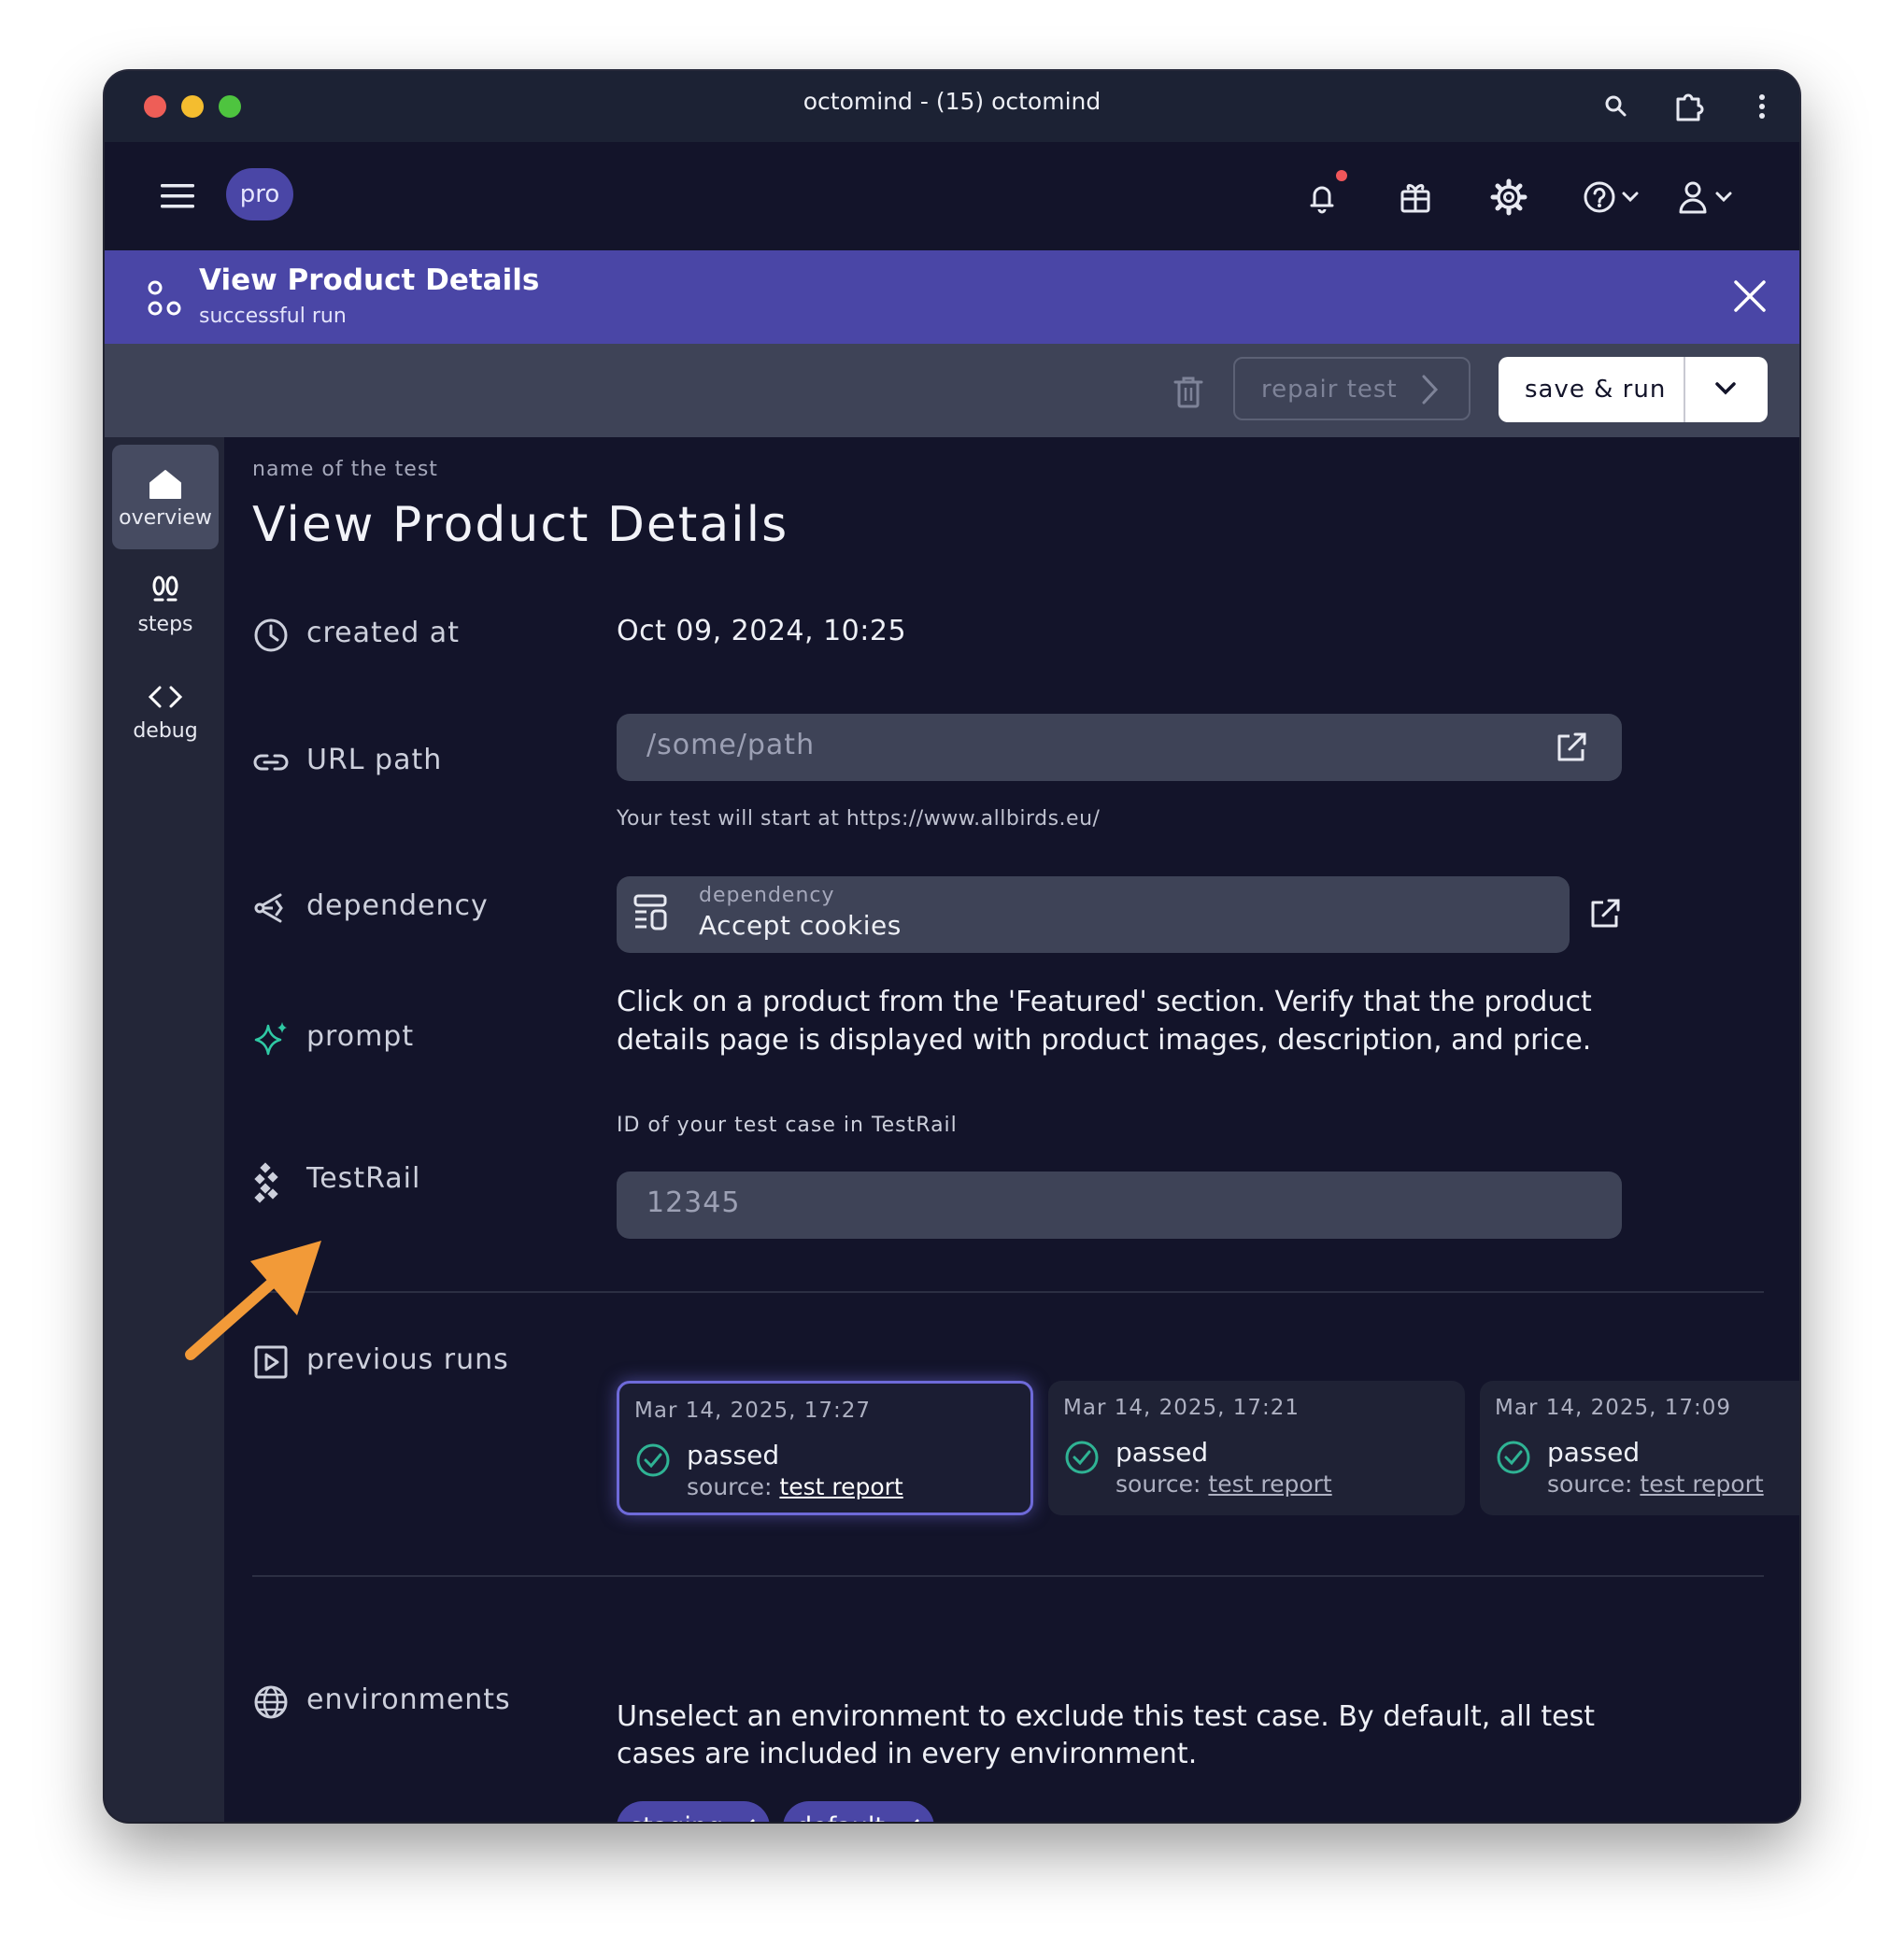 Image resolution: width=1904 pixels, height=1960 pixels. I want to click on environment-chip-label: staging, so click(676, 1817).